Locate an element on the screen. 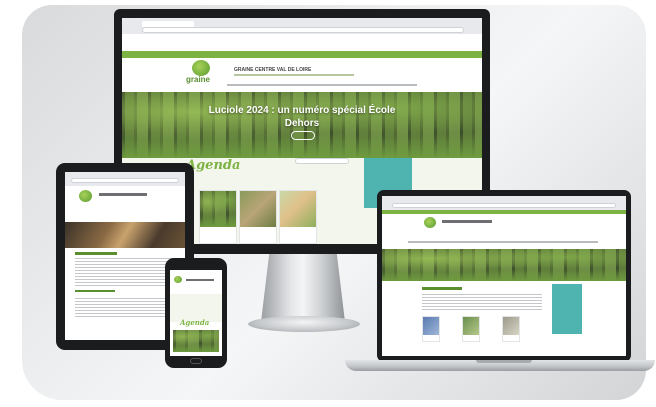  laptop-notch is located at coordinates (504, 361).